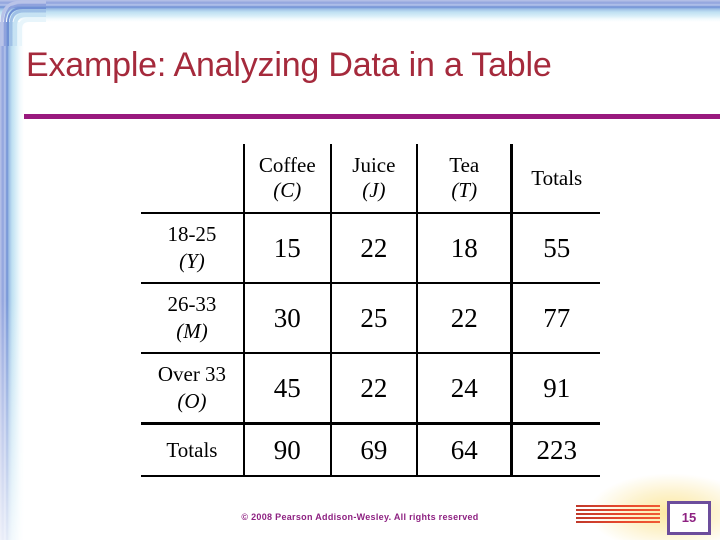 This screenshot has width=720, height=540. I want to click on table-header-row: Coffee (C) Juice (J) Tea (T) Totals, so click(370, 178).